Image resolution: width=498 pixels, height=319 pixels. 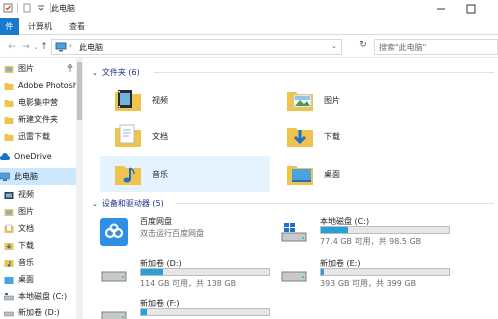 I want to click on sidebar-item-adobe-photoshop: Adobe Photosh, so click(x=38, y=85).